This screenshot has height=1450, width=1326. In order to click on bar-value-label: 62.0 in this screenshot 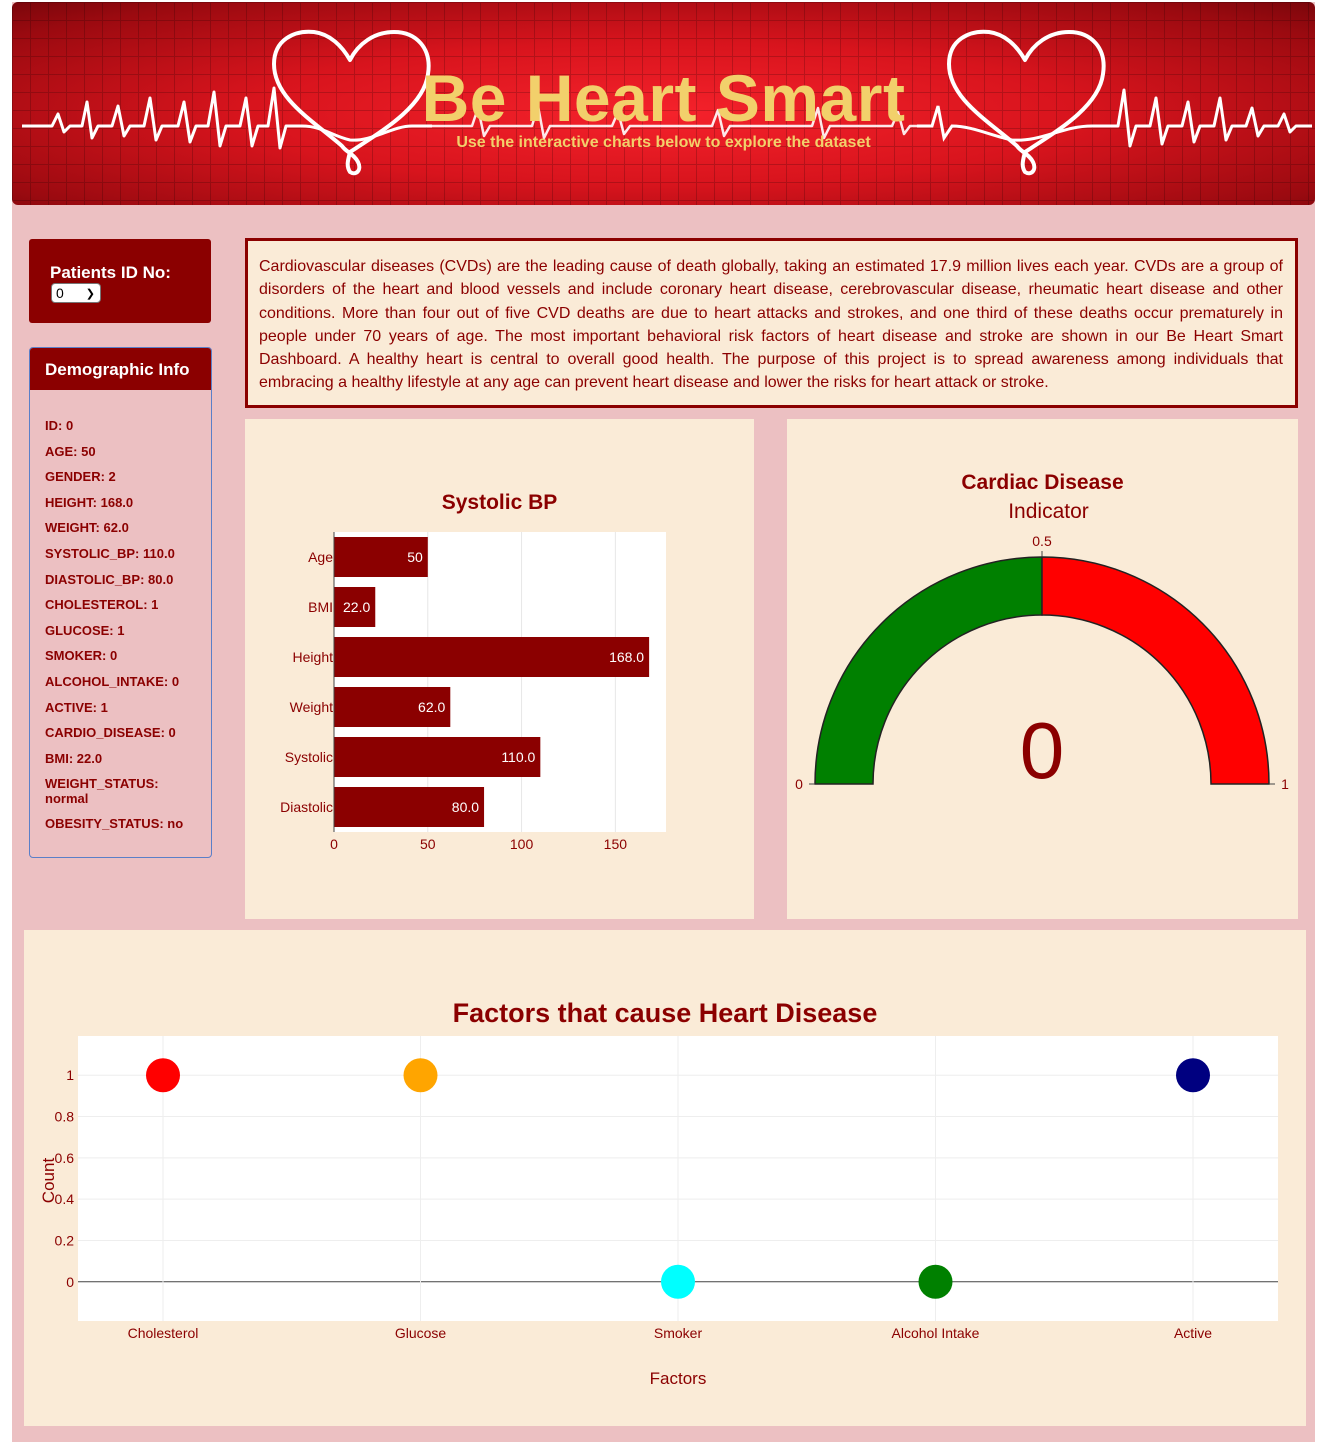, I will do `click(431, 707)`.